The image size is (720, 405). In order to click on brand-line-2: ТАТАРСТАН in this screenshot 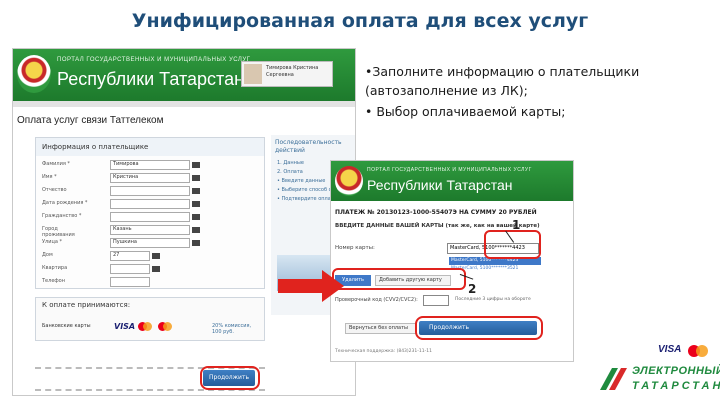, I will do `click(676, 386)`.